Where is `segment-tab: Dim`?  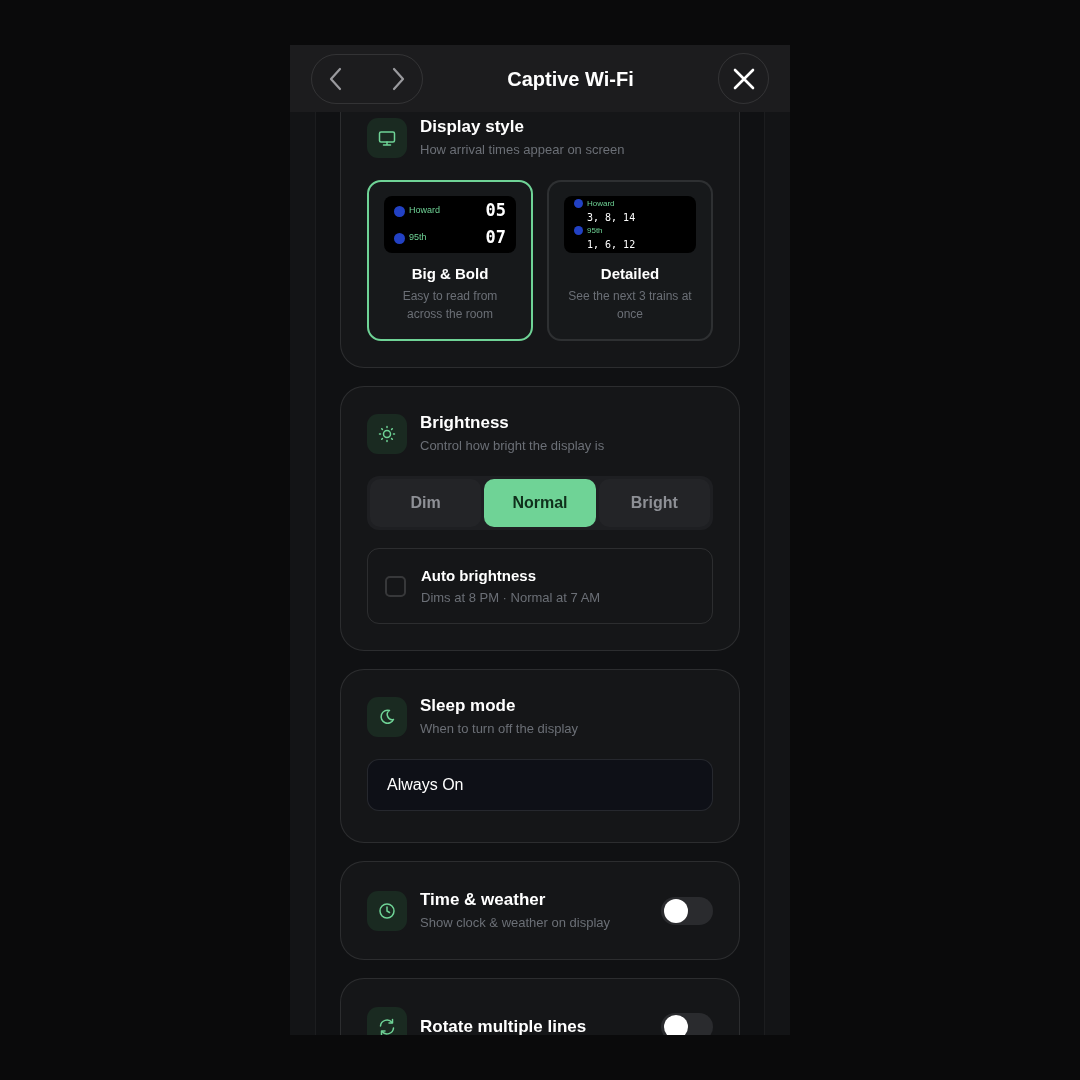 segment-tab: Dim is located at coordinates (426, 503).